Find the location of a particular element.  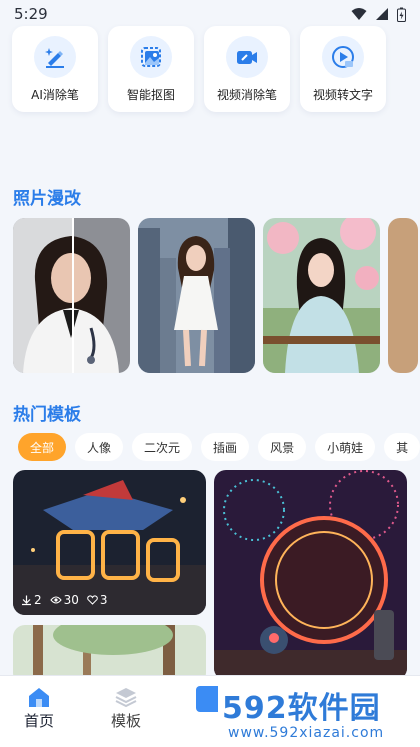

category-chips: 全部 人像 二次元 插画 风景 小萌娃 其 is located at coordinates (219, 448).